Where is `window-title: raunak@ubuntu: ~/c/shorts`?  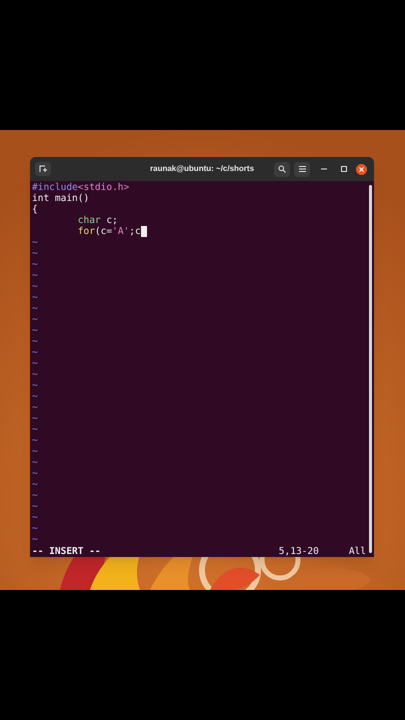 window-title: raunak@ubuntu: ~/c/shorts is located at coordinates (202, 169).